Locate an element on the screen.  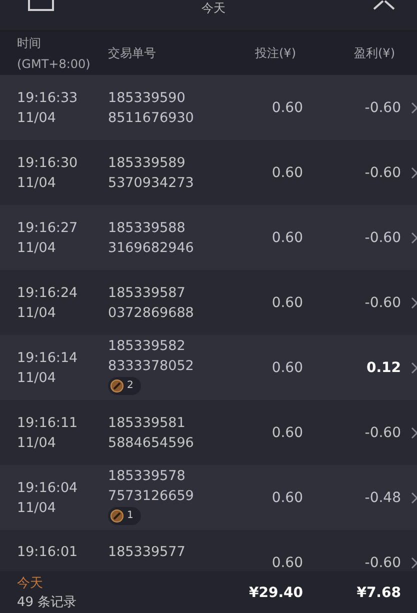
time-text: 19:16:30 is located at coordinates (48, 163).